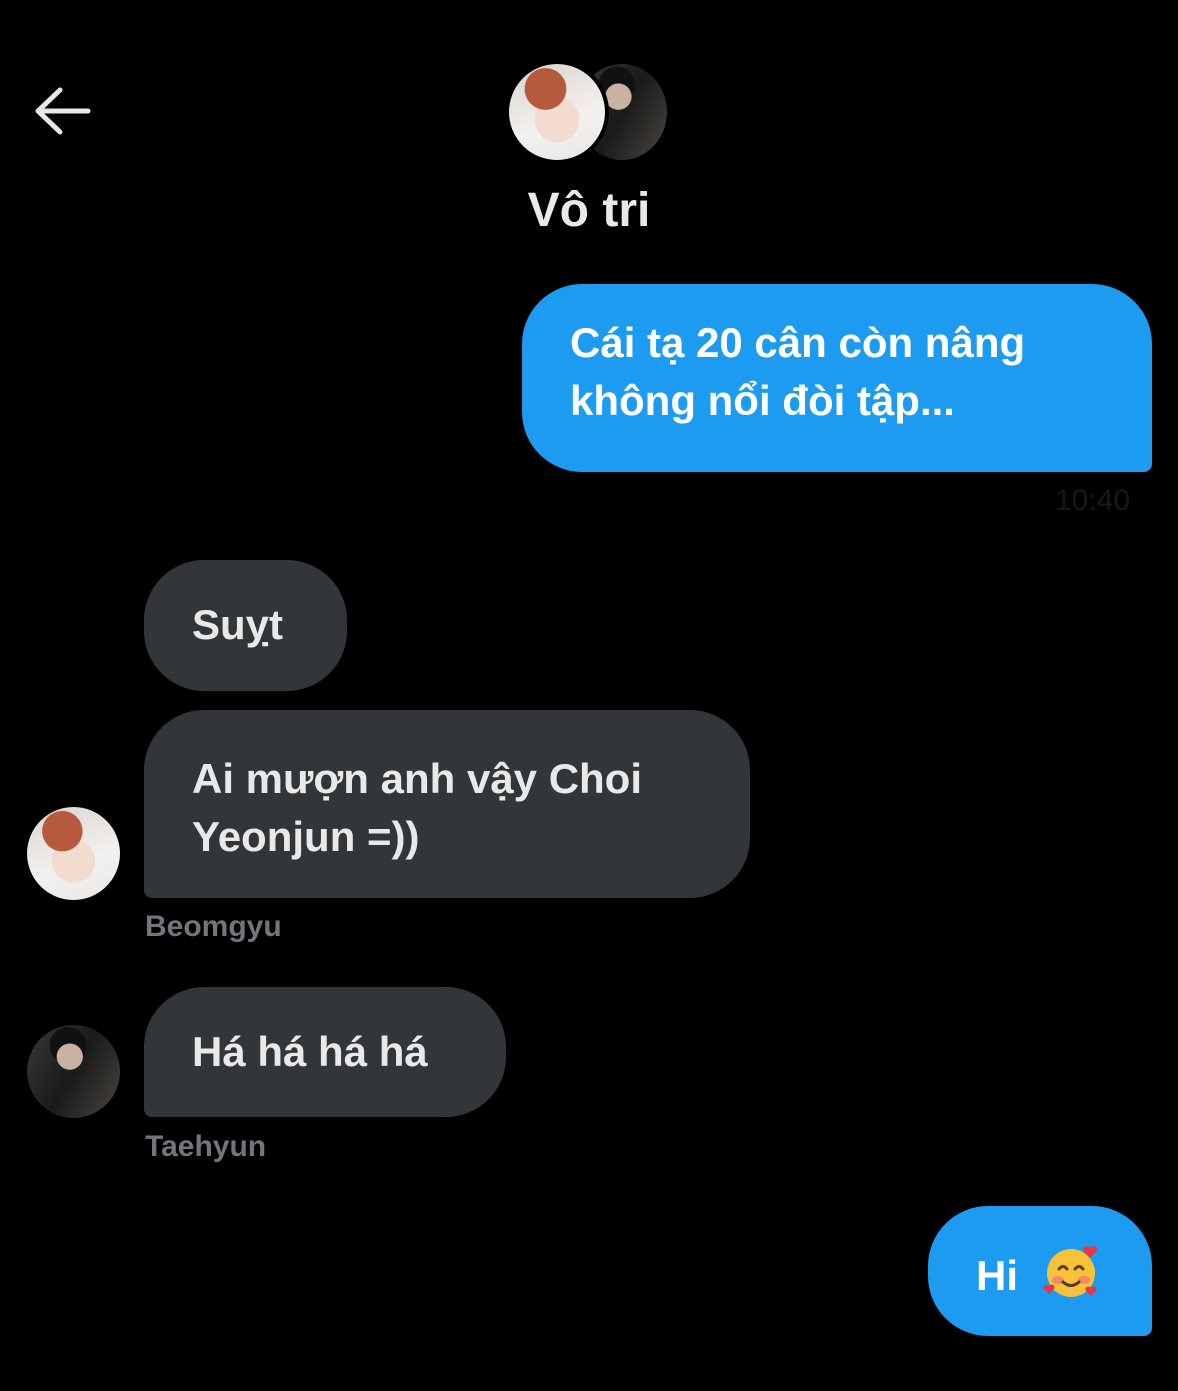  What do you see at coordinates (589, 210) in the screenshot?
I see `conversation-title: Vô tri` at bounding box center [589, 210].